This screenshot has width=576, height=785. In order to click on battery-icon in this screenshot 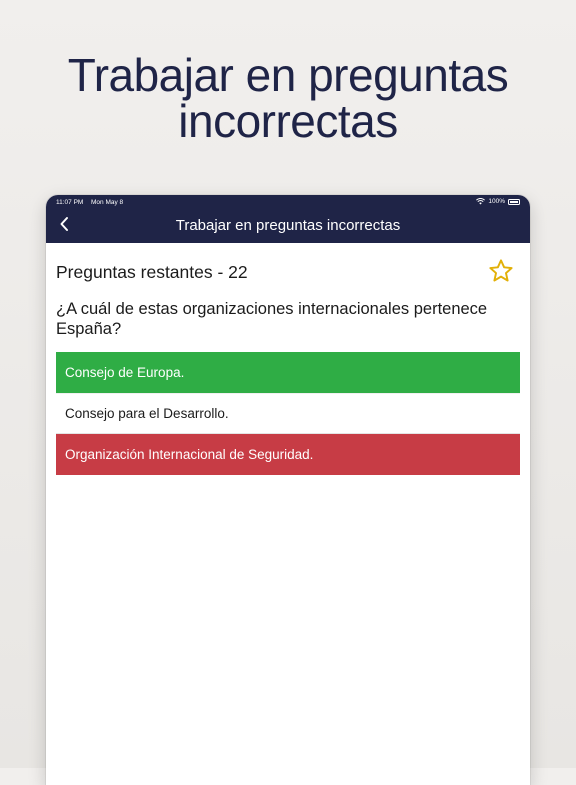, I will do `click(514, 201)`.